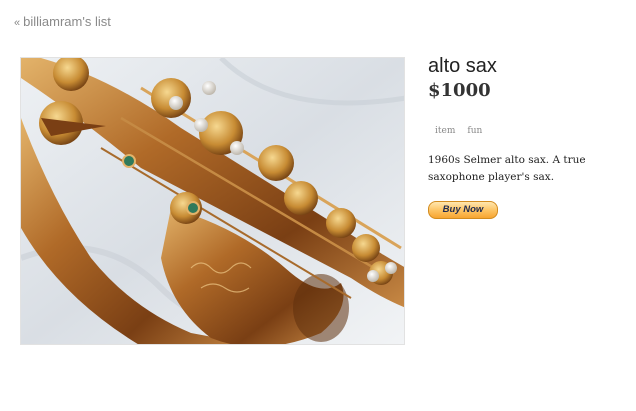 This screenshot has width=636, height=411. Describe the element at coordinates (462, 66) in the screenshot. I see `listing-title: alto sax` at that location.